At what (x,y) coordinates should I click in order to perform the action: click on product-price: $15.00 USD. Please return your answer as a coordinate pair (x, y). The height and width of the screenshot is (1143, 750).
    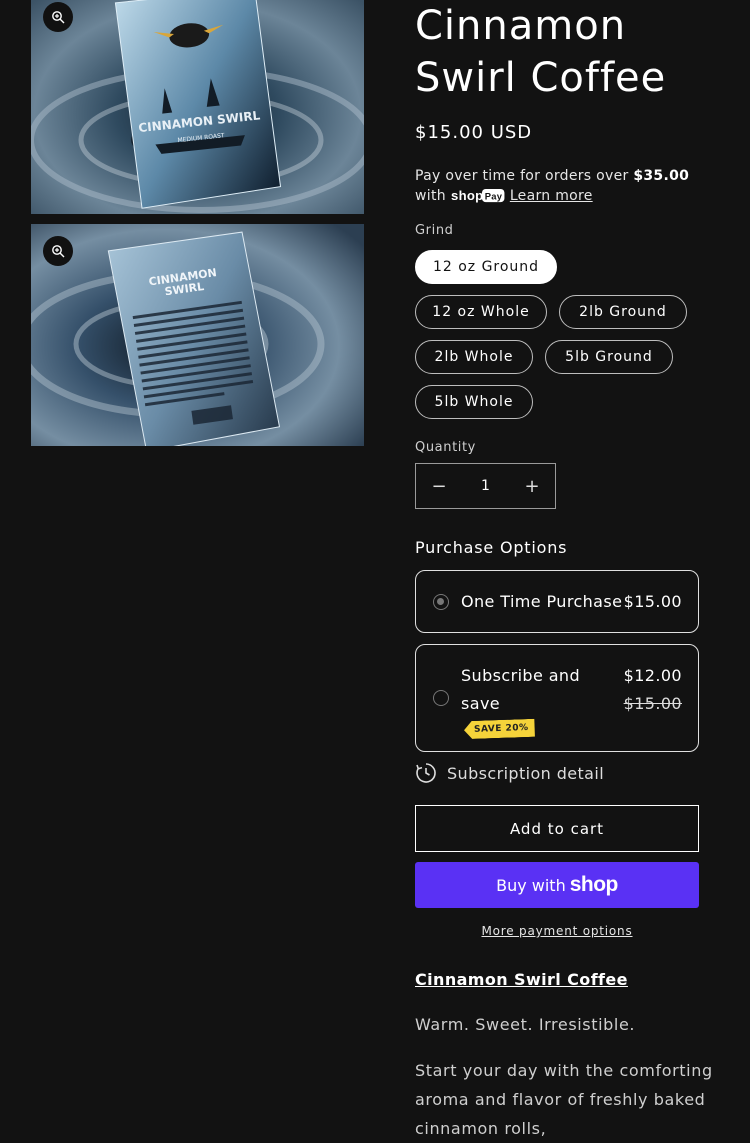
    Looking at the image, I should click on (474, 132).